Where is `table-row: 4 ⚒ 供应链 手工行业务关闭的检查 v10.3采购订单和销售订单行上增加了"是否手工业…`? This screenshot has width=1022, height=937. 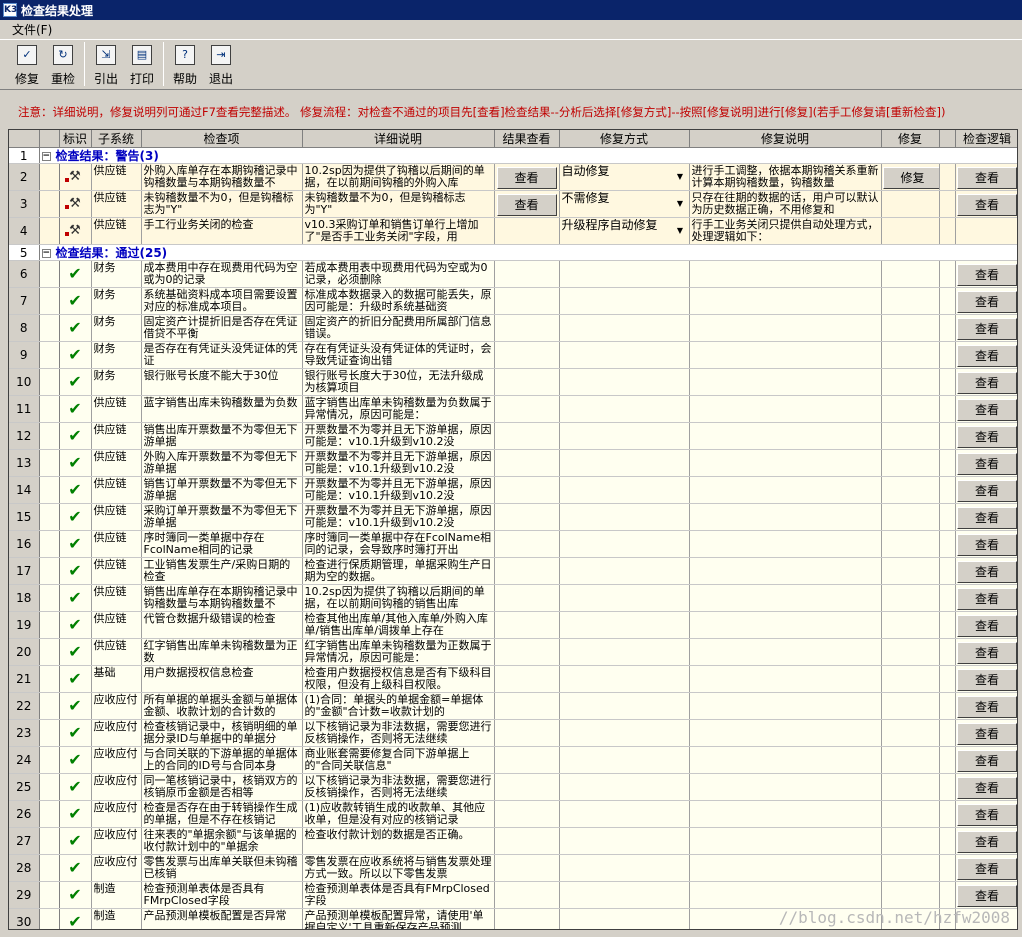
table-row: 4 ⚒ 供应链 手工行业务关闭的检查 v10.3采购订单和销售订单行上增加了"是否手工业… is located at coordinates (513, 231).